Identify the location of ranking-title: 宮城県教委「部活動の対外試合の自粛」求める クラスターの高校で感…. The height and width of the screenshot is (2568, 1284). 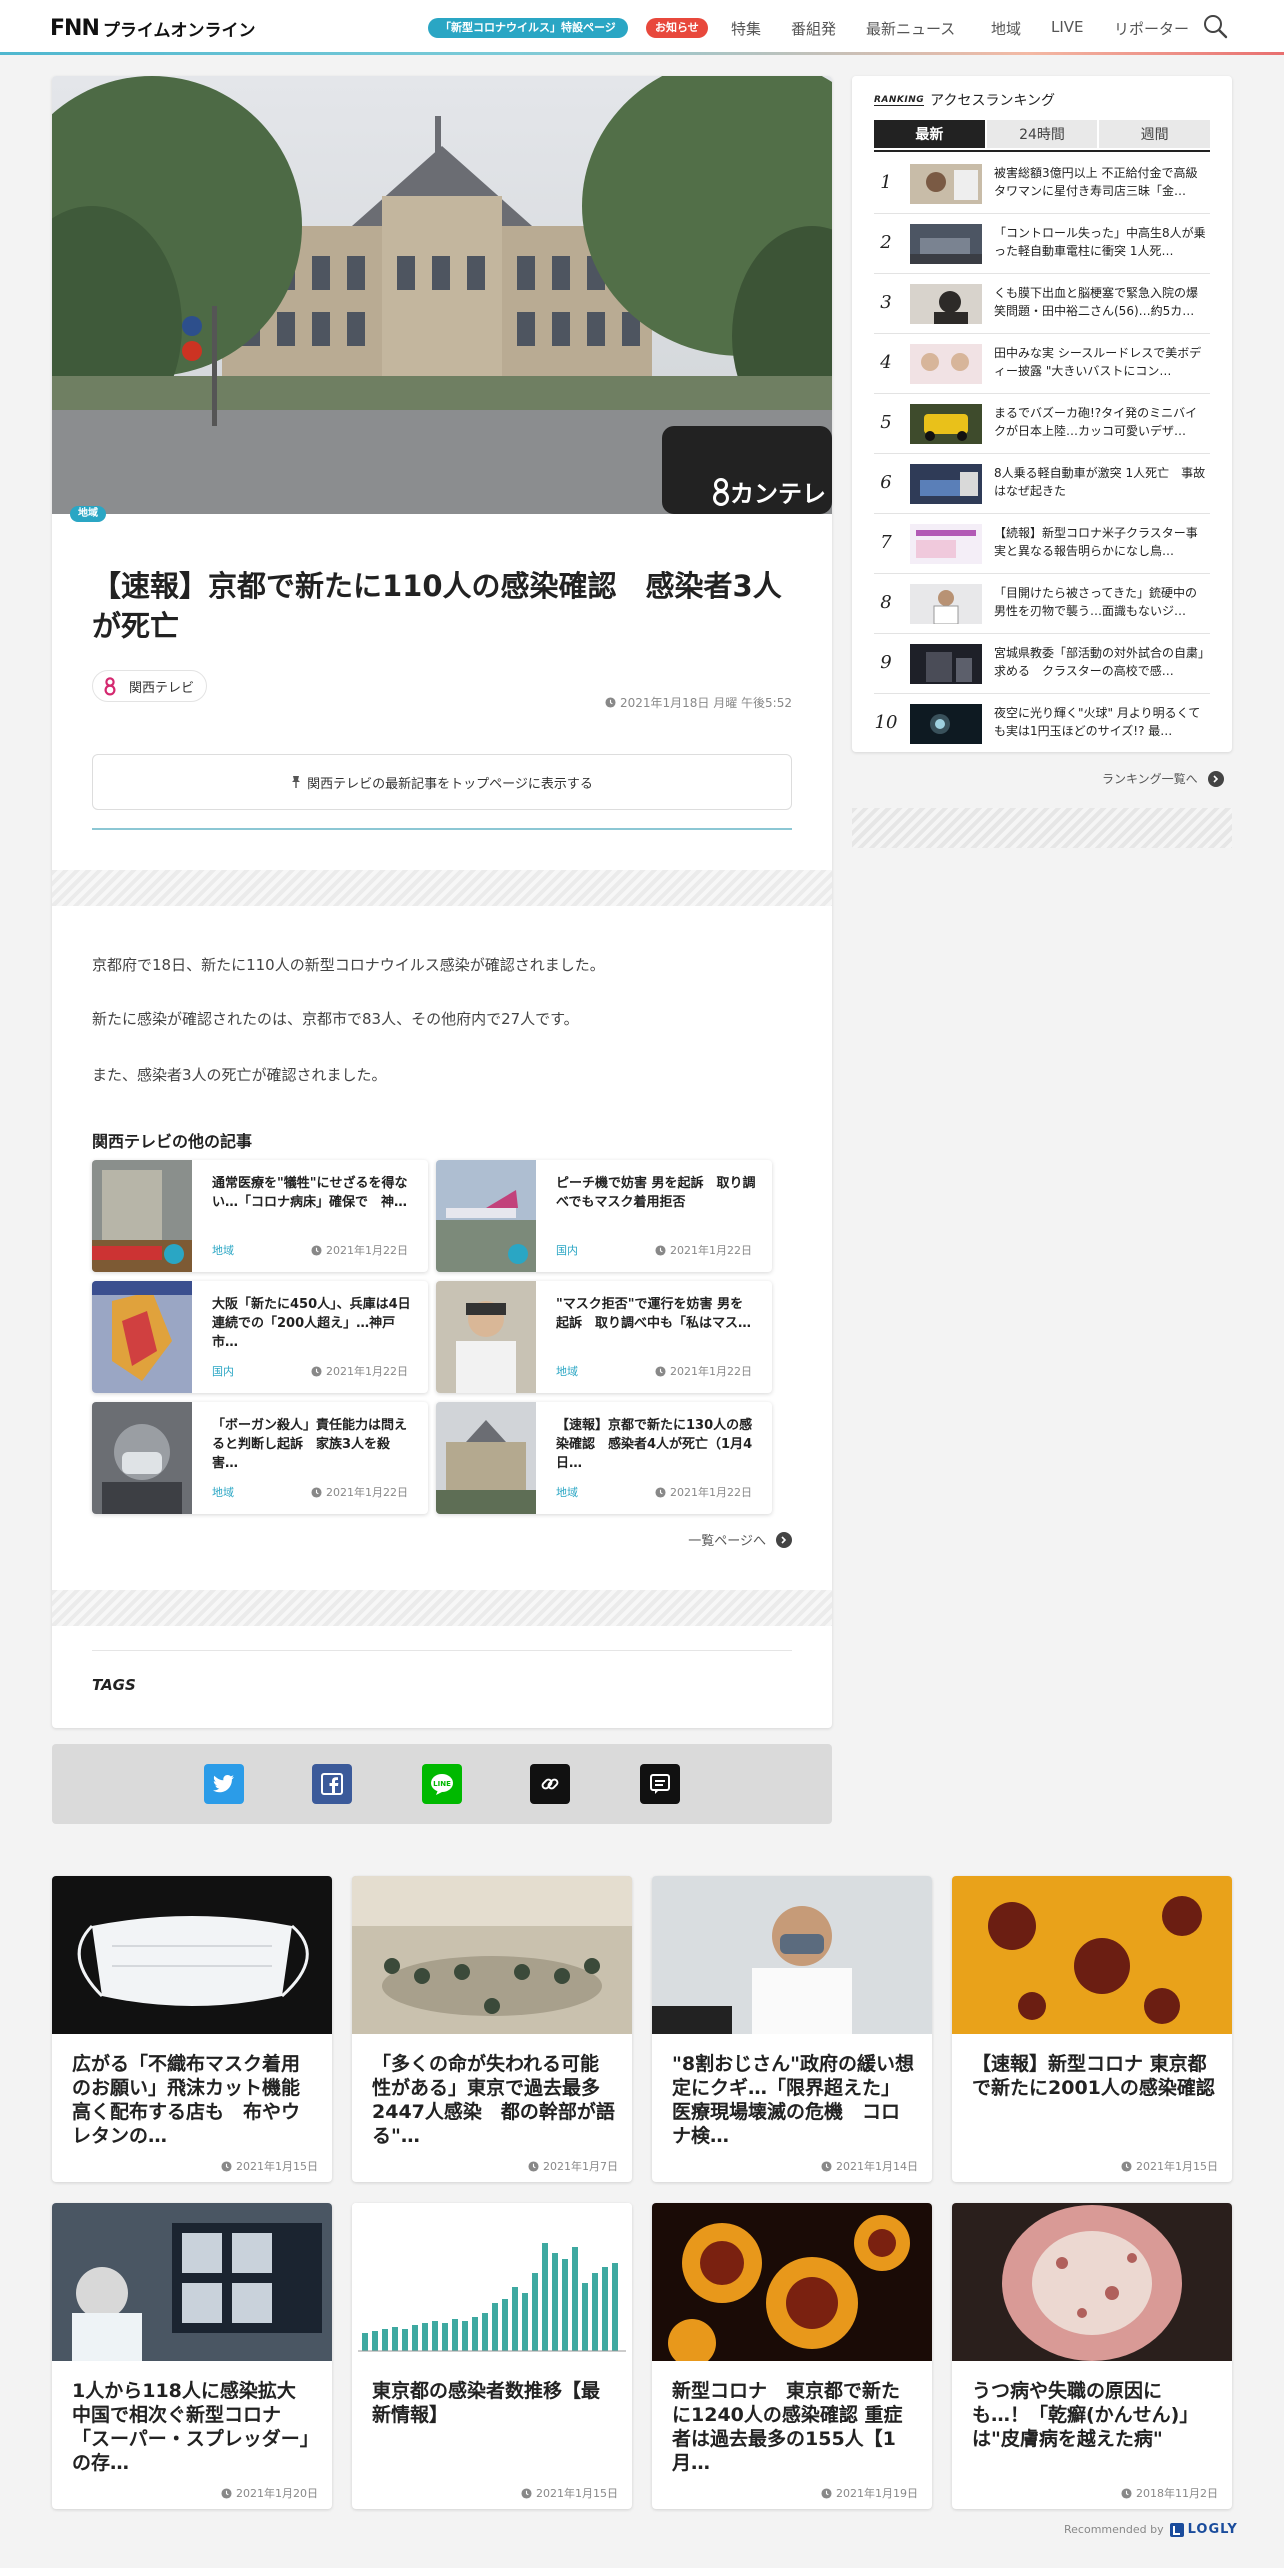
(1099, 662).